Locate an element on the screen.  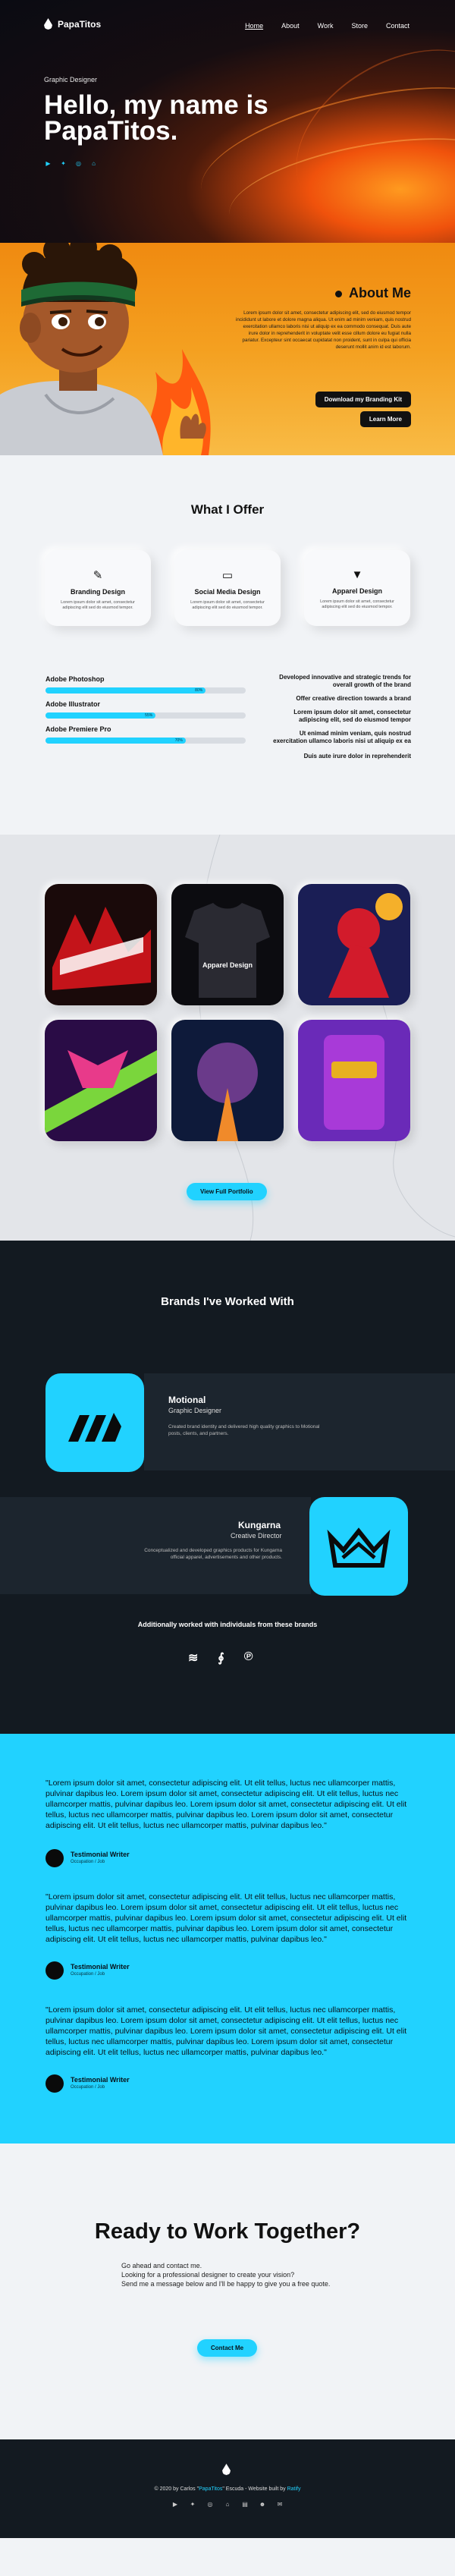
pgl-logo-icon: ℗ is located at coordinates (248, 1656).